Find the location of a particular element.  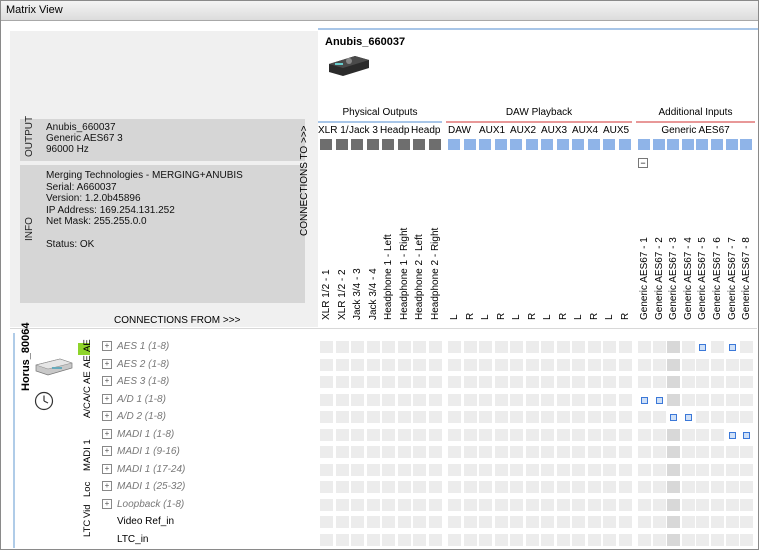

column-label: Jack 3/4 - 4 is located at coordinates (373, 294).